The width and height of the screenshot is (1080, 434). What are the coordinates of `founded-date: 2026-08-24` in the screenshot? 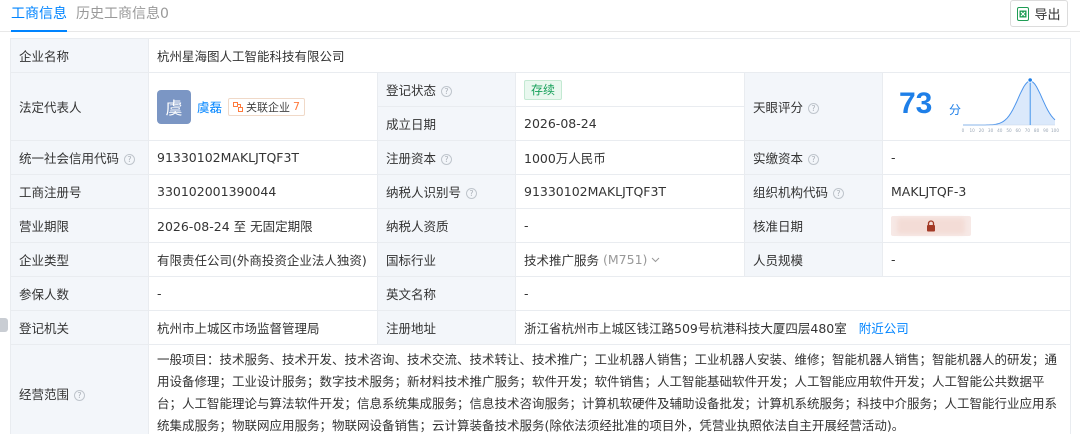 It's located at (630, 123).